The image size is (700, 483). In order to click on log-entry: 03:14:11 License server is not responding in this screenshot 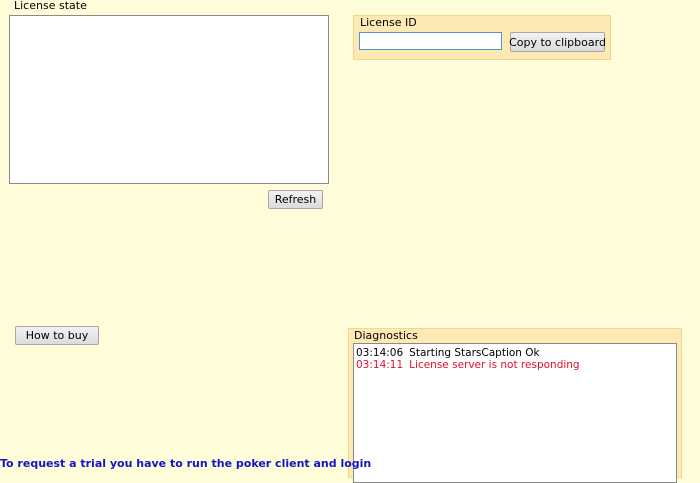, I will do `click(516, 365)`.